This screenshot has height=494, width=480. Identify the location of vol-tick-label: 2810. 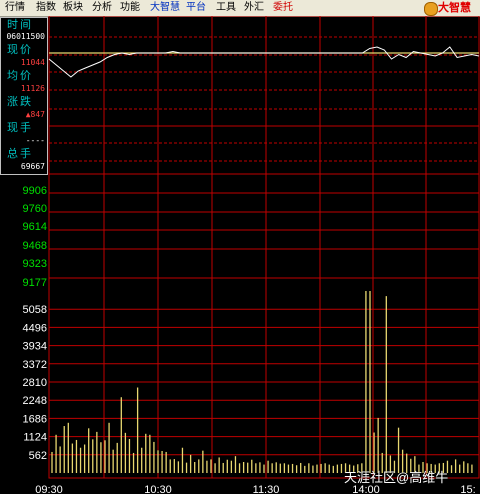
(35, 383).